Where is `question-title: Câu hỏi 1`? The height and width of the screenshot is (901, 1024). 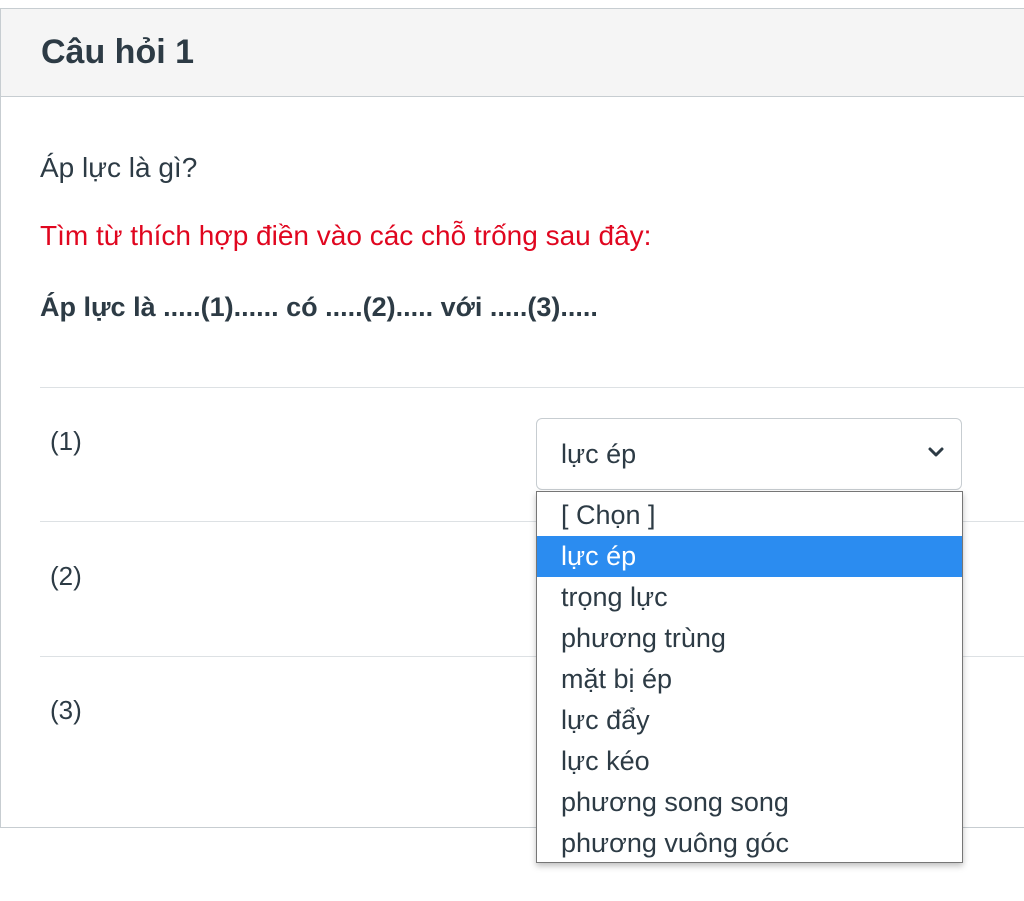
question-title: Câu hỏi 1 is located at coordinates (118, 52).